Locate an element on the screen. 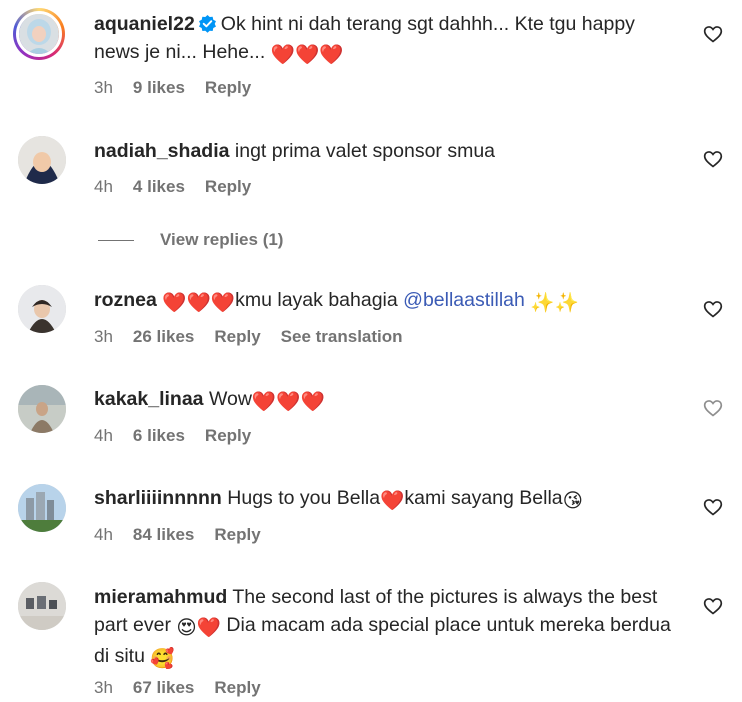  view-replies-button: View replies (1) is located at coordinates (190, 240).